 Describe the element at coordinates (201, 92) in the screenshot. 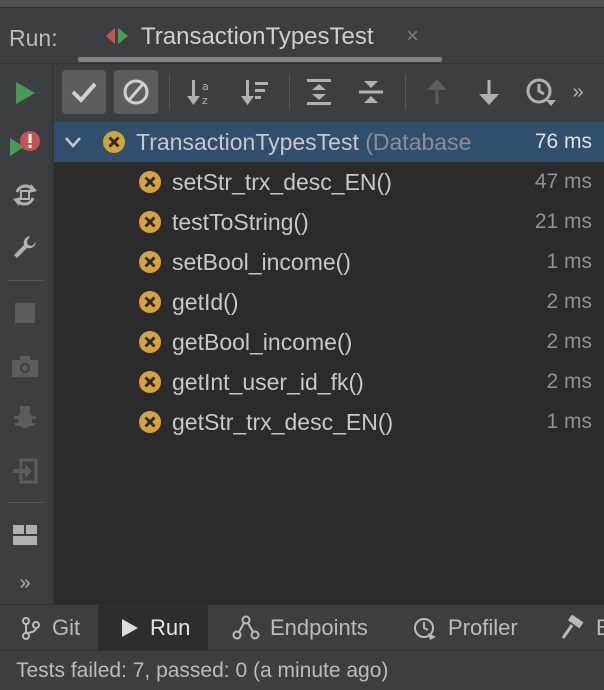

I see `sort-alpha-icon: az` at that location.